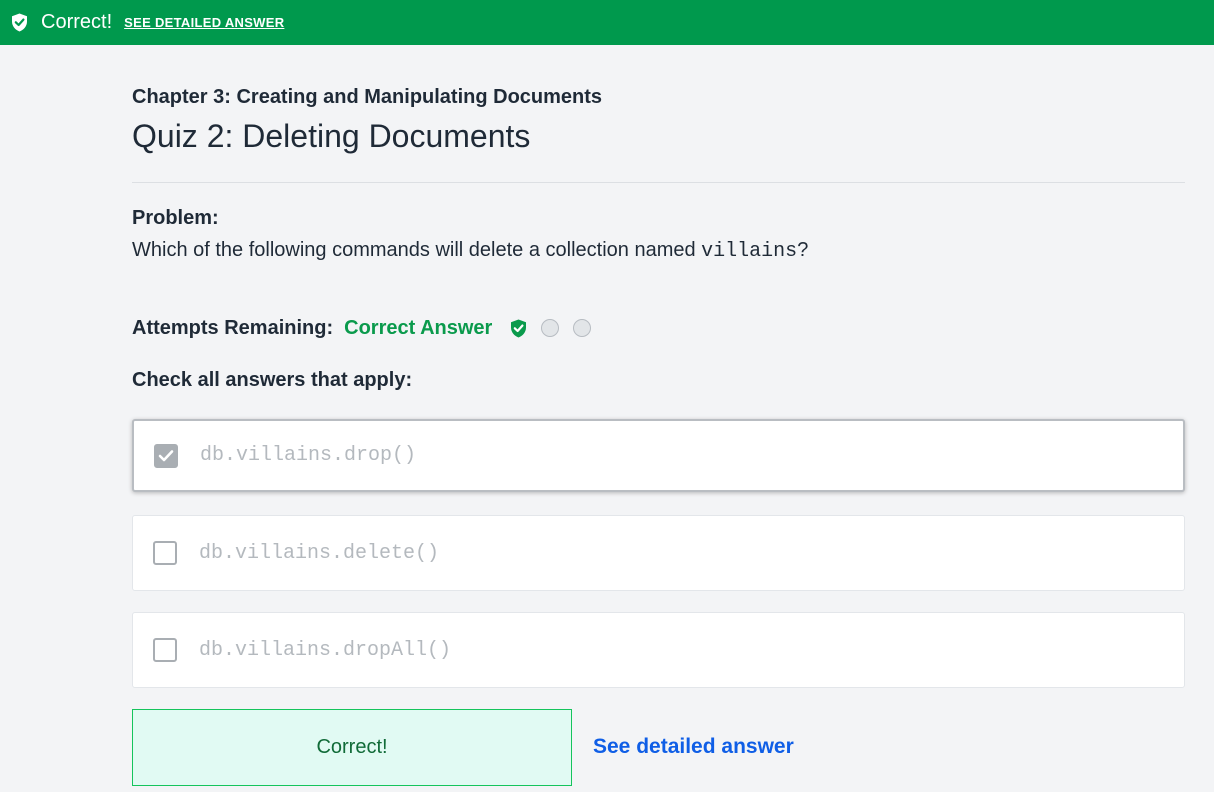 This screenshot has height=792, width=1214. Describe the element at coordinates (749, 251) in the screenshot. I see `collection-name-code: villains` at that location.